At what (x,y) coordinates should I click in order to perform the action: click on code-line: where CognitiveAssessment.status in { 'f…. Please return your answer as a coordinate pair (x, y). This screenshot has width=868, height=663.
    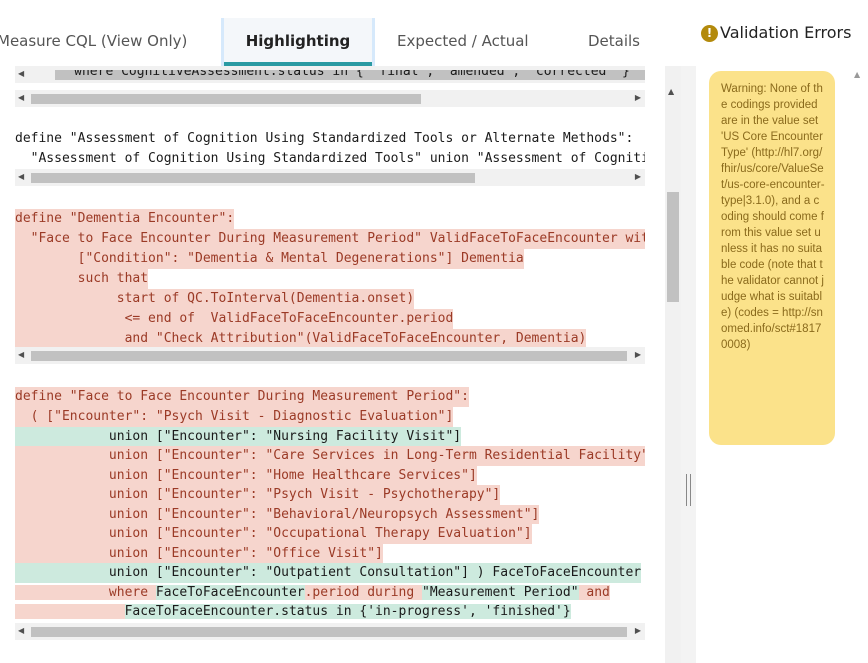
    Looking at the image, I should click on (332, 74).